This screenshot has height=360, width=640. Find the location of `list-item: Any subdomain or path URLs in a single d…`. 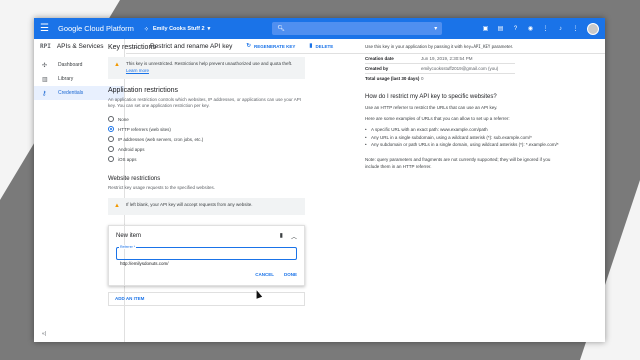

list-item: Any subdomain or path URLs in a single d… is located at coordinates (465, 144).